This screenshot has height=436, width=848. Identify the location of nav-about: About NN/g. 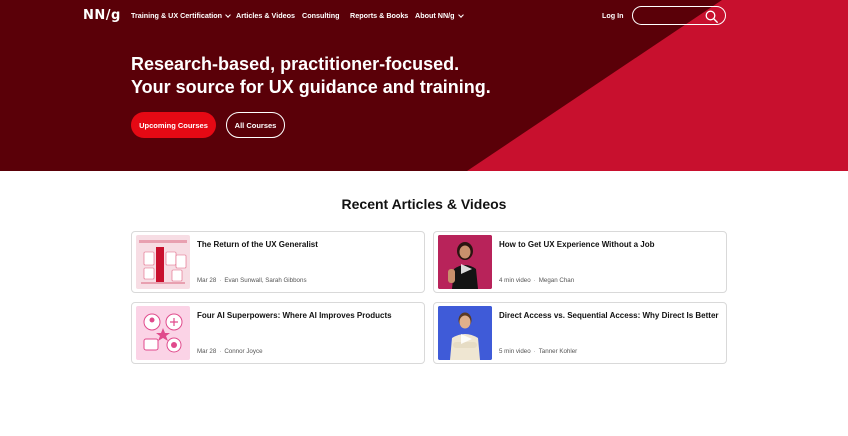
(439, 15).